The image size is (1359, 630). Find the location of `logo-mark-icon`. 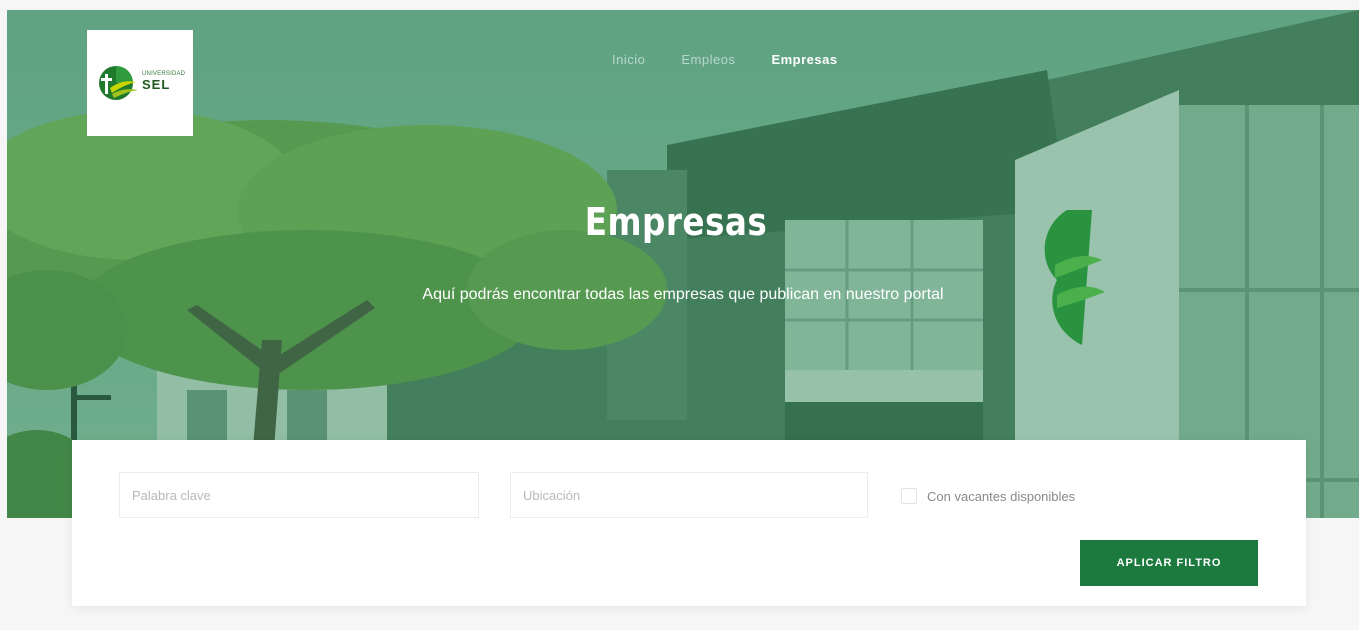

logo-mark-icon is located at coordinates (118, 83).